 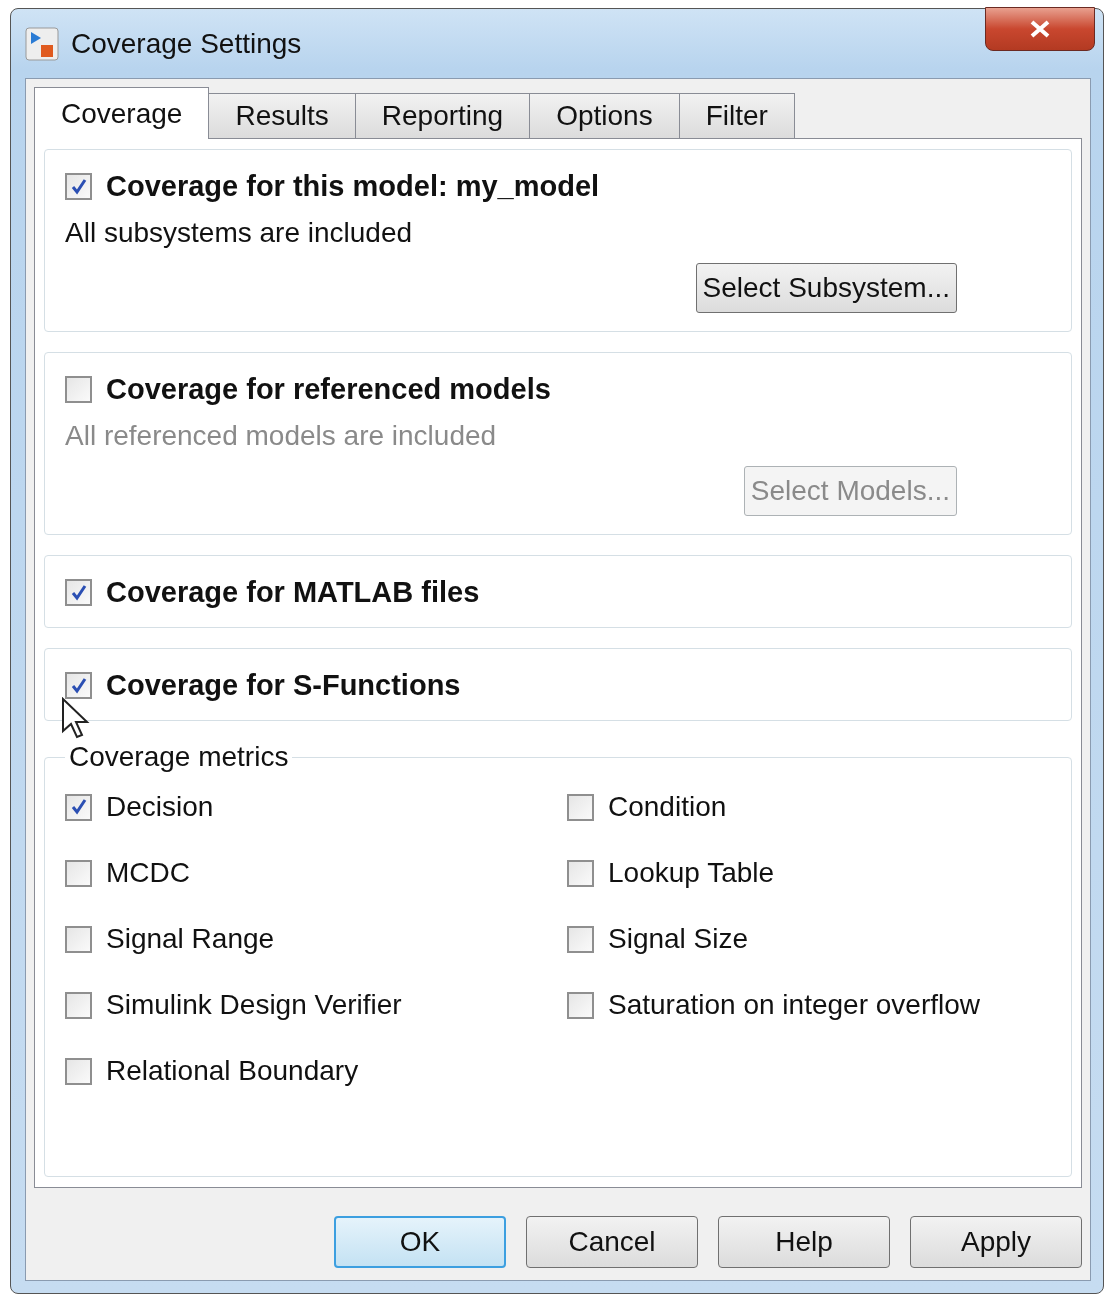 What do you see at coordinates (667, 807) in the screenshot?
I see `checkbox-label: Condition` at bounding box center [667, 807].